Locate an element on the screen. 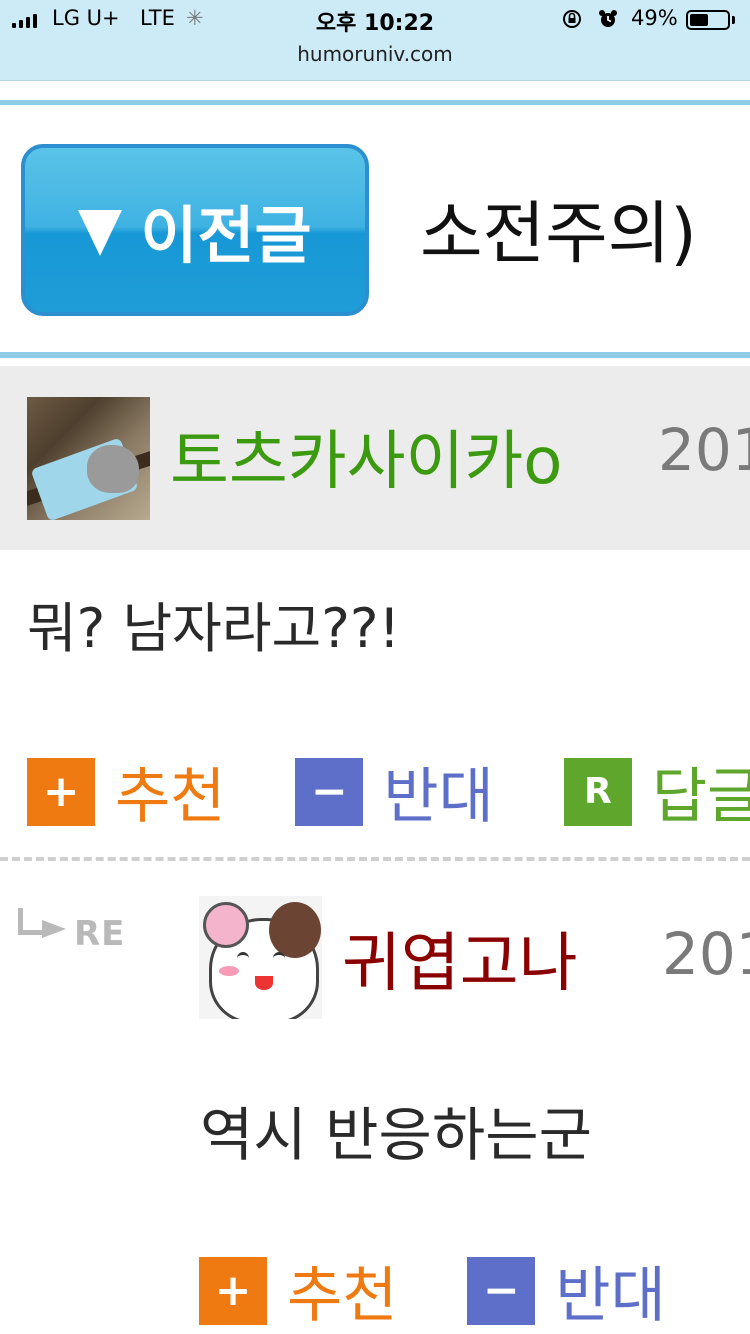  triangle-down-icon is located at coordinates (100, 233).